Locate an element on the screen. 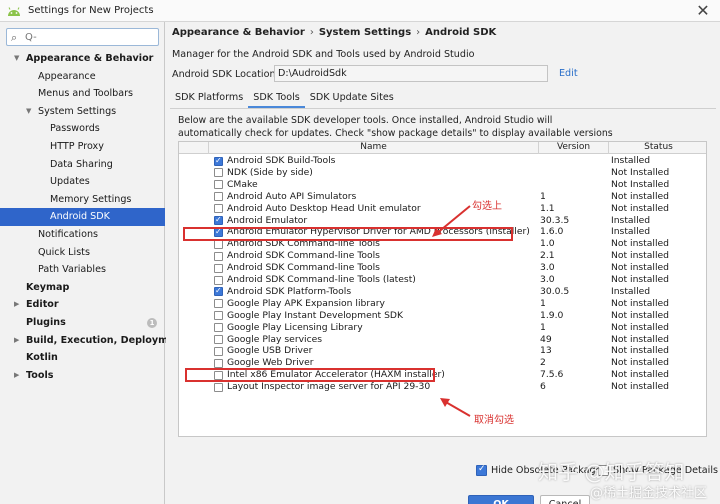  sidebar-item-plugins: Plugins 1 is located at coordinates (82, 323).